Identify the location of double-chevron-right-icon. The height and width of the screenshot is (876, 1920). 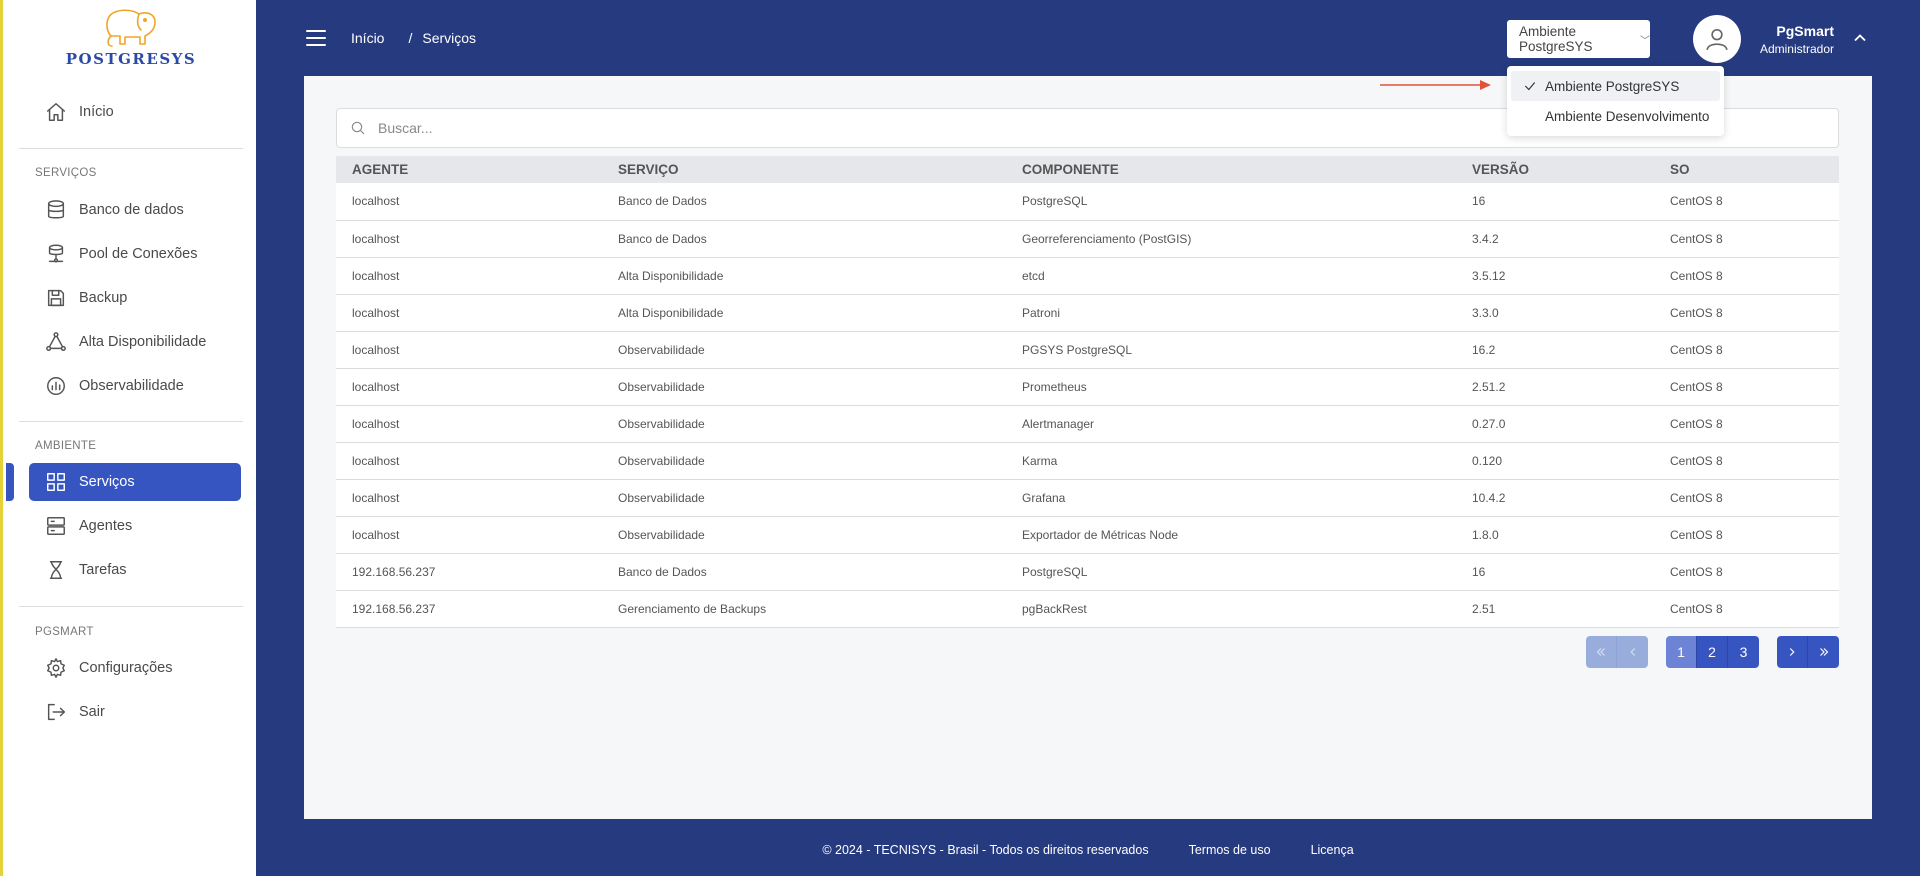
(1823, 652).